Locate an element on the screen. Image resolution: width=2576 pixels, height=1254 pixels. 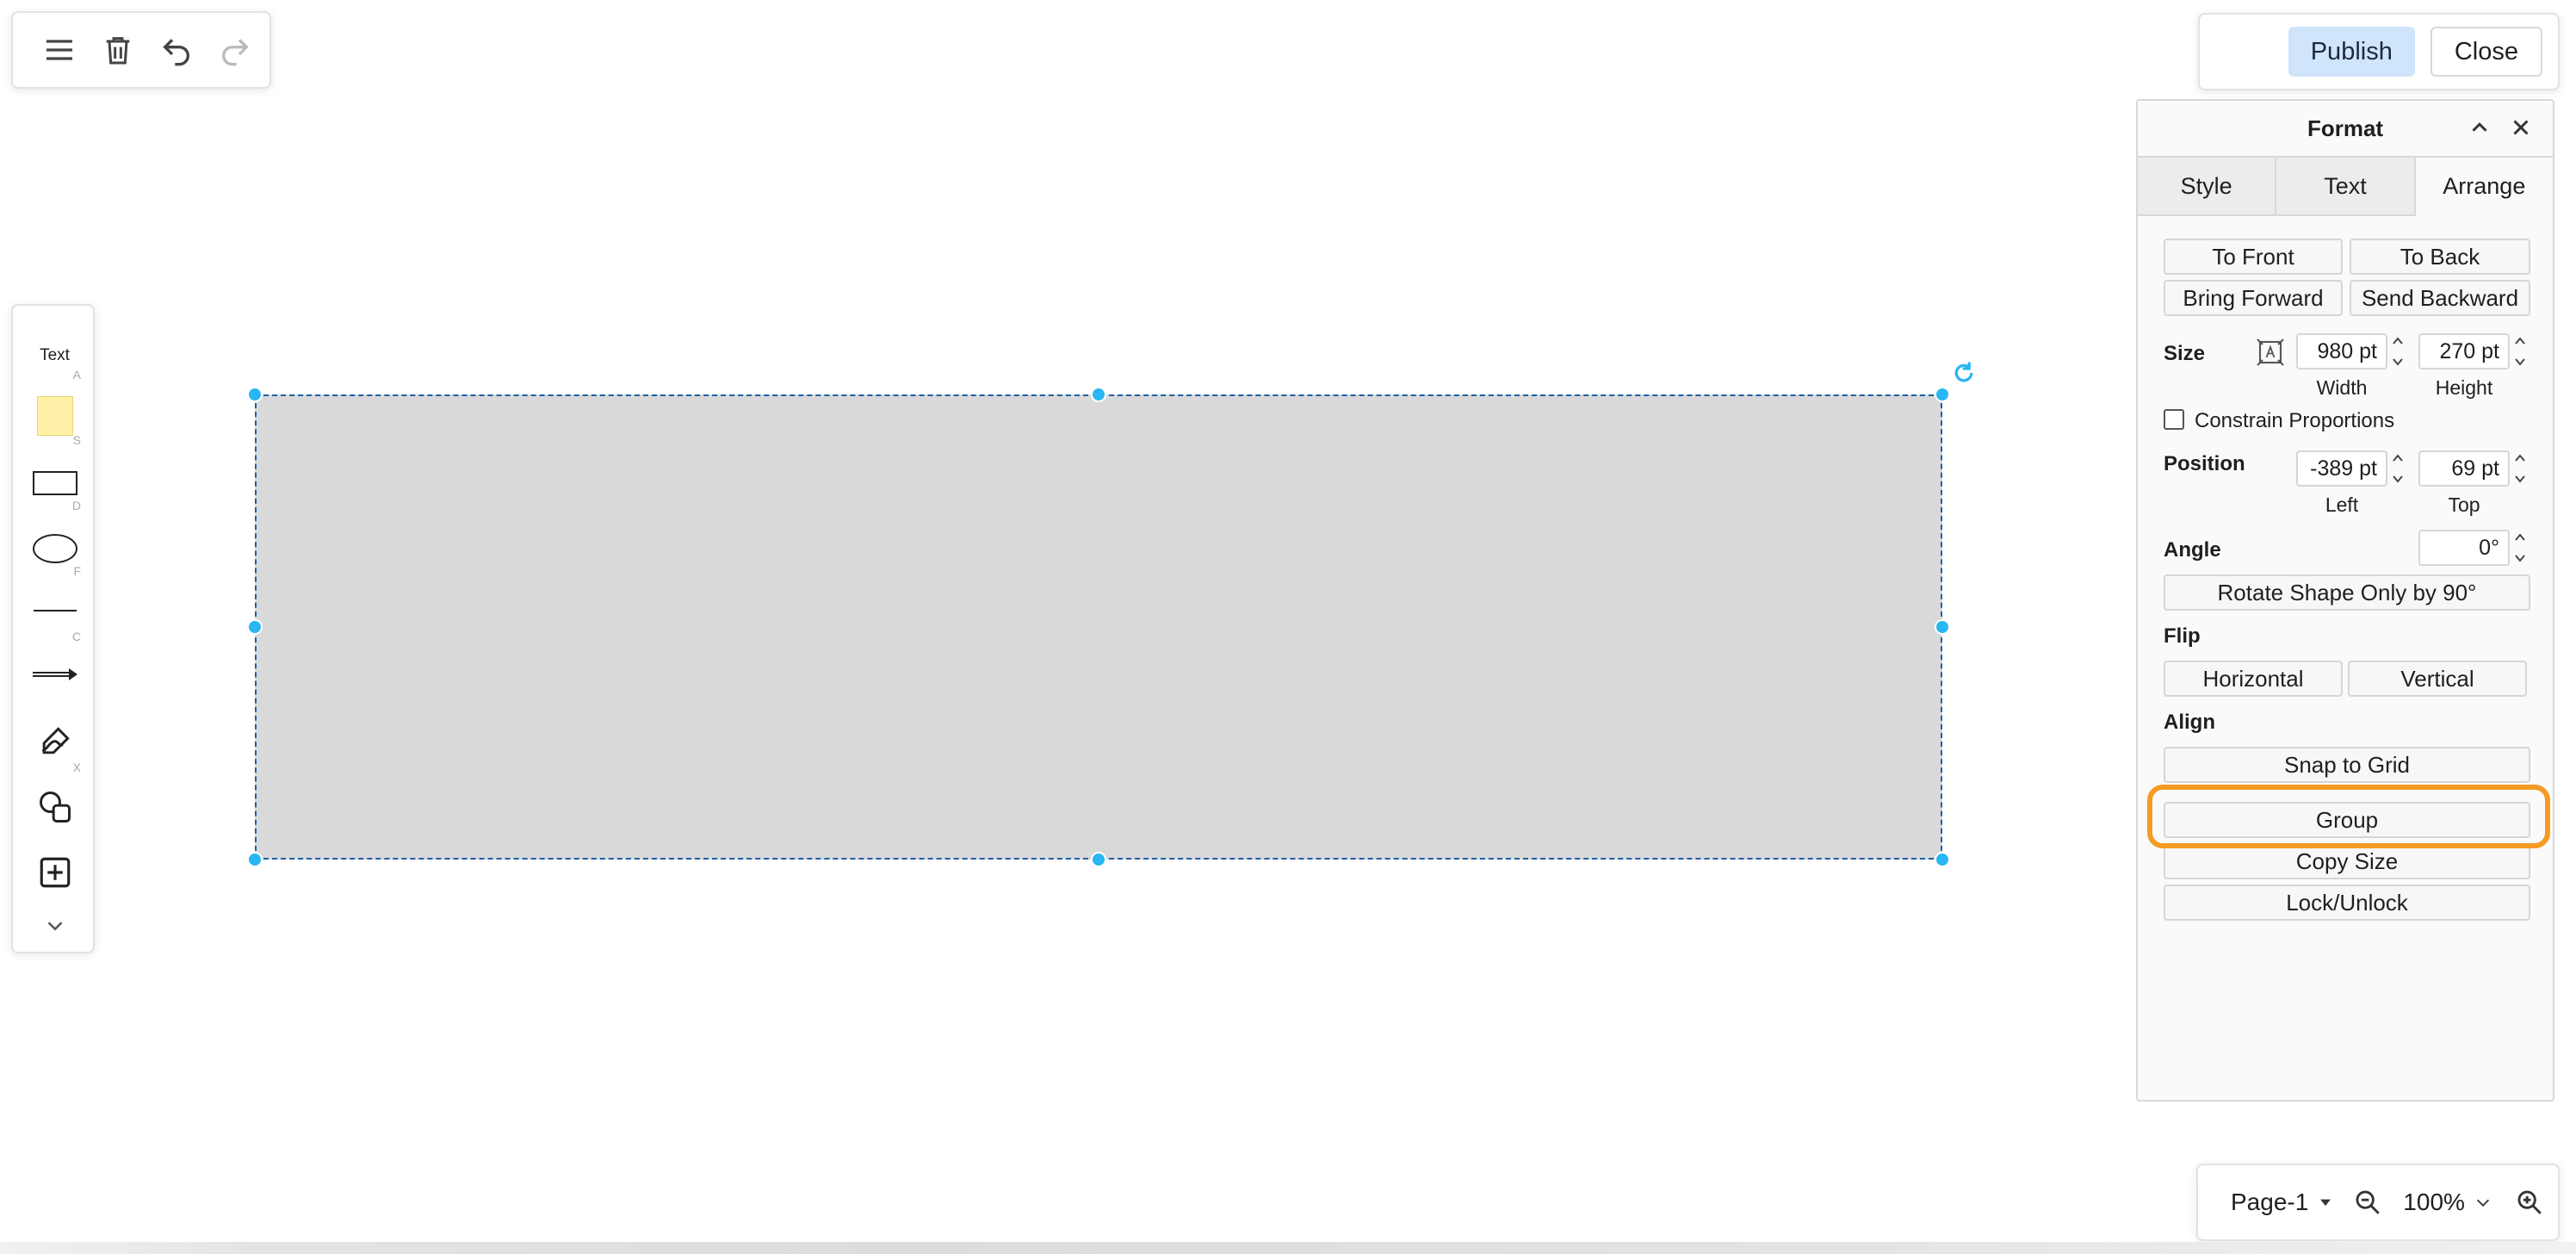
ellipse-icon is located at coordinates (54, 548).